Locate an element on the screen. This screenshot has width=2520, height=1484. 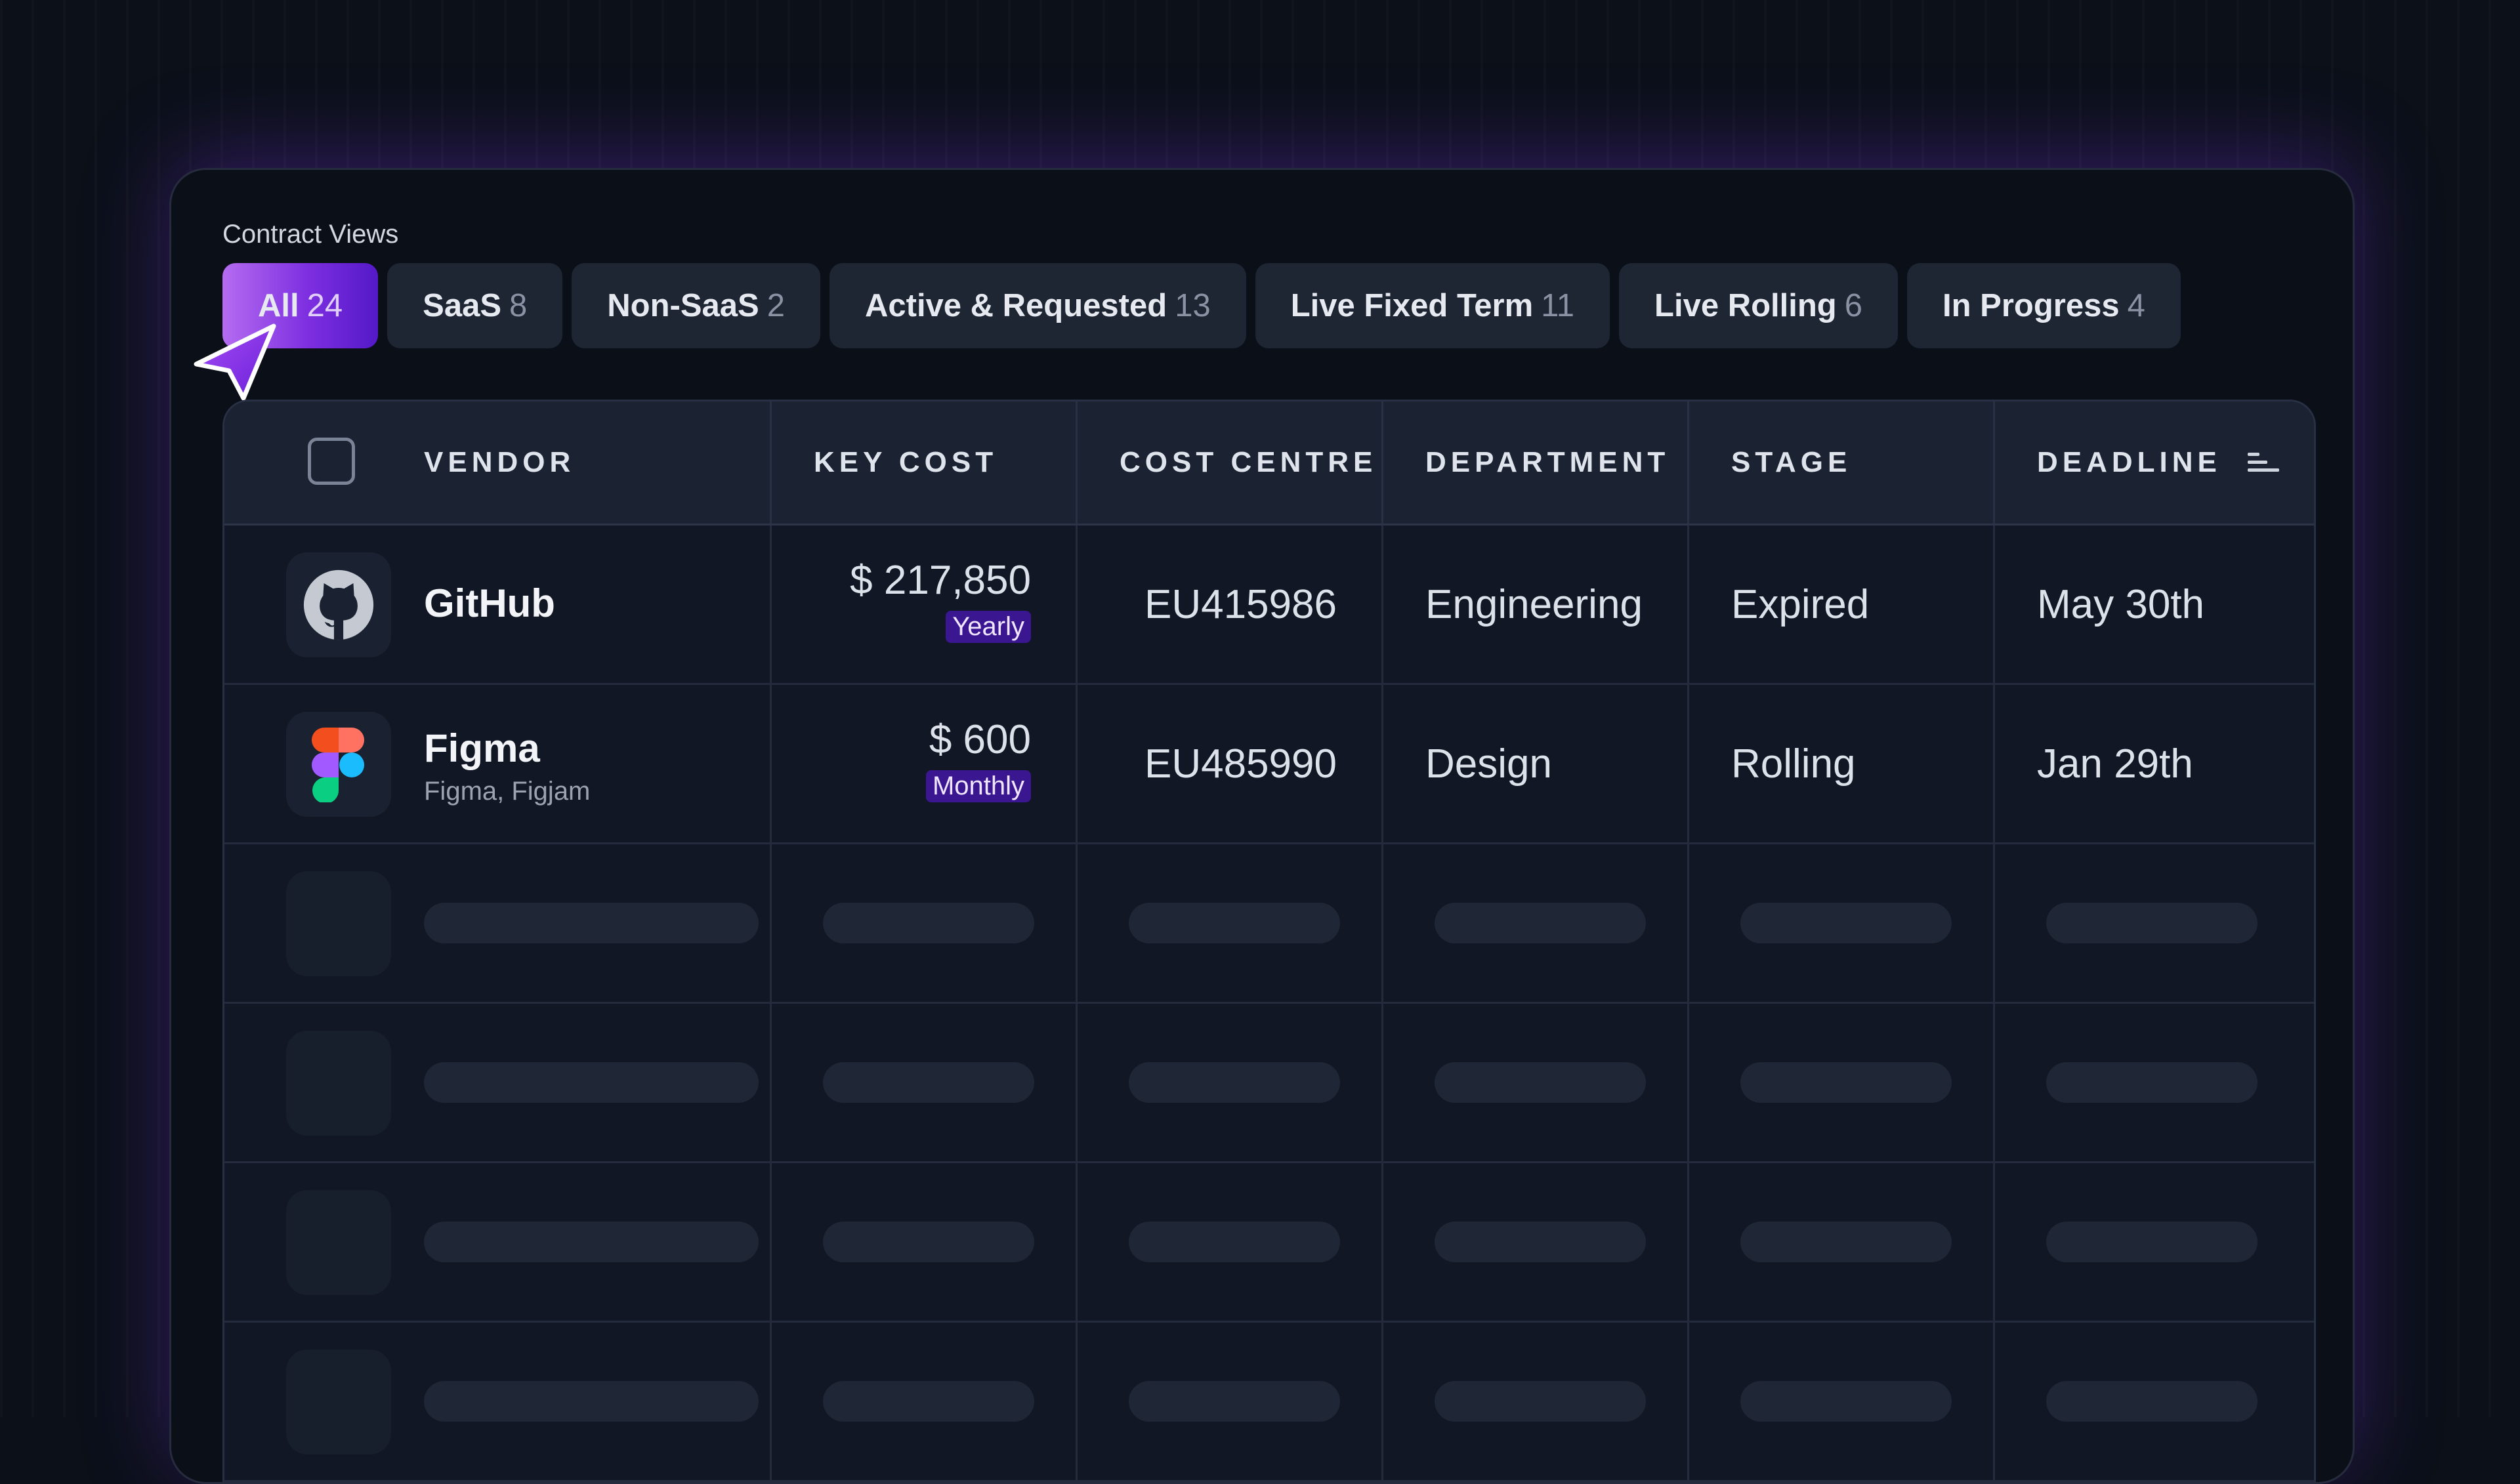
figma-icon is located at coordinates (338, 764).